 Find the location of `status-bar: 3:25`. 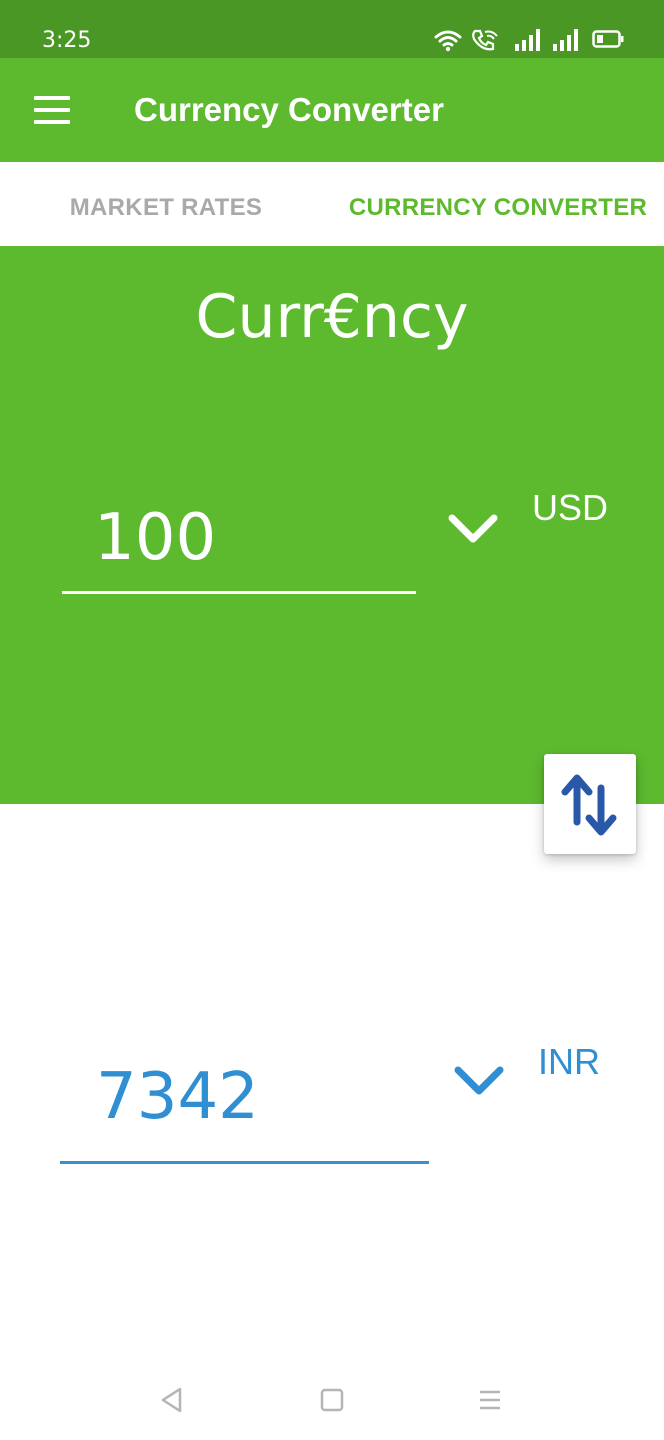

status-bar: 3:25 is located at coordinates (332, 29).